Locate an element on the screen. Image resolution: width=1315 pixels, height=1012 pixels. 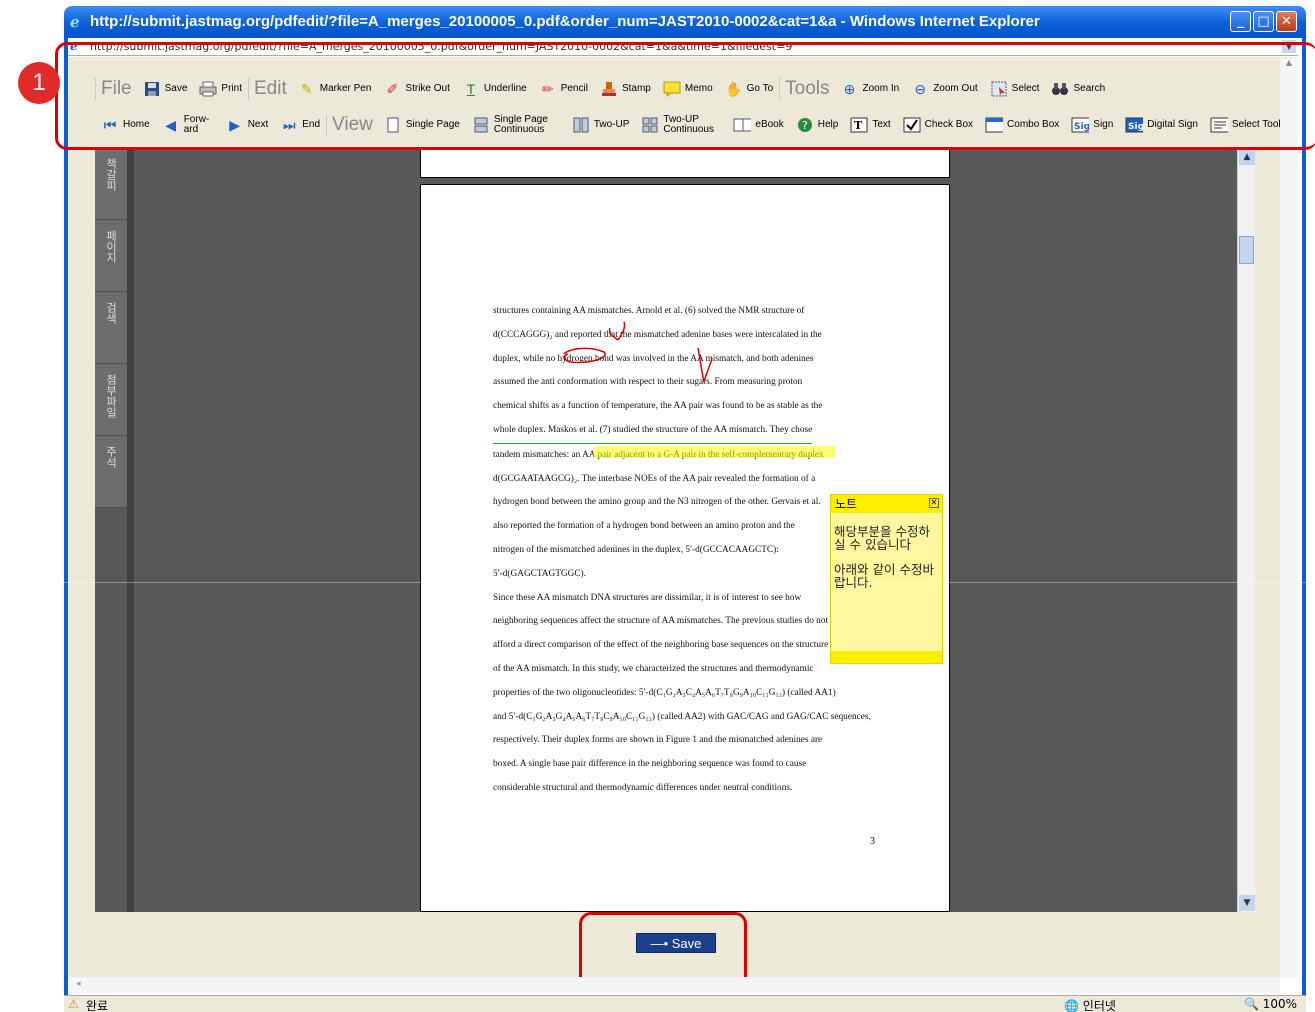
tab-pages: 페이지 is located at coordinates (111, 256).